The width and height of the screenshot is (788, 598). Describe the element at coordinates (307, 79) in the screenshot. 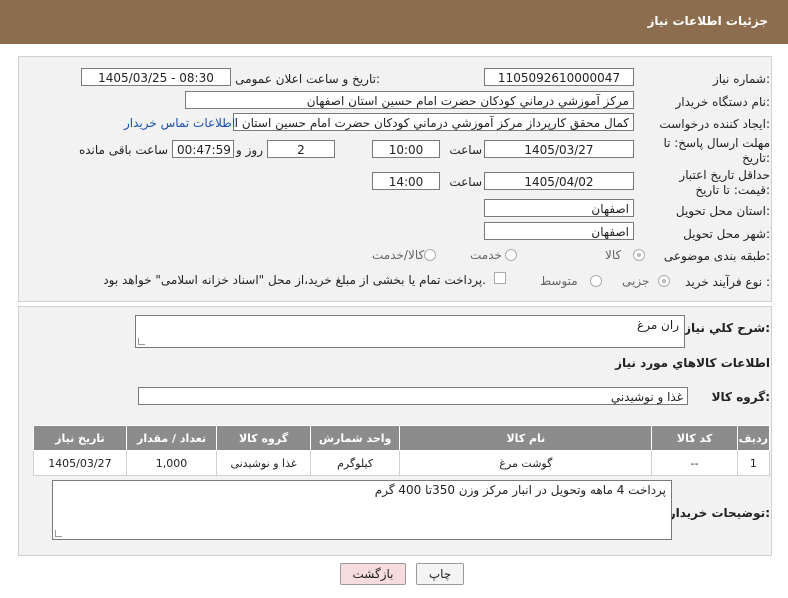

I see `announce-label: تاریخ و ساعت اعلان عمومی:` at that location.